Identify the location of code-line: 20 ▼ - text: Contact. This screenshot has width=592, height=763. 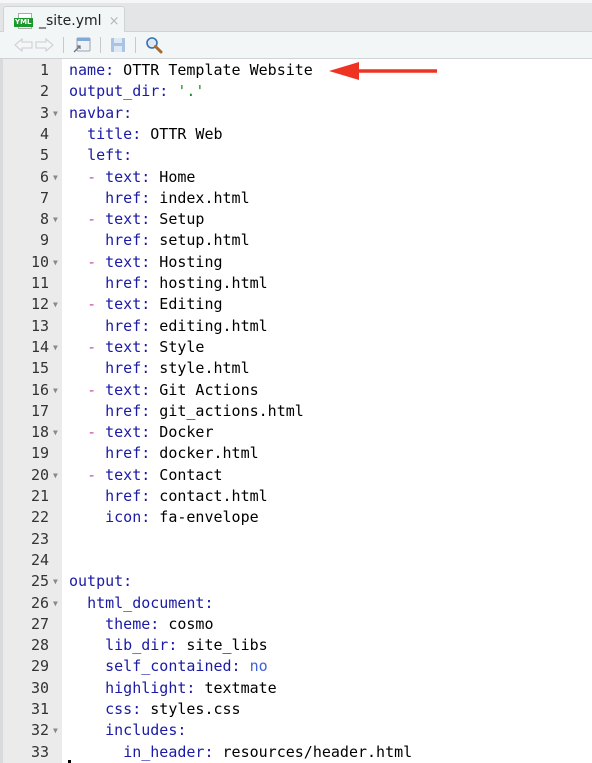
(296, 475).